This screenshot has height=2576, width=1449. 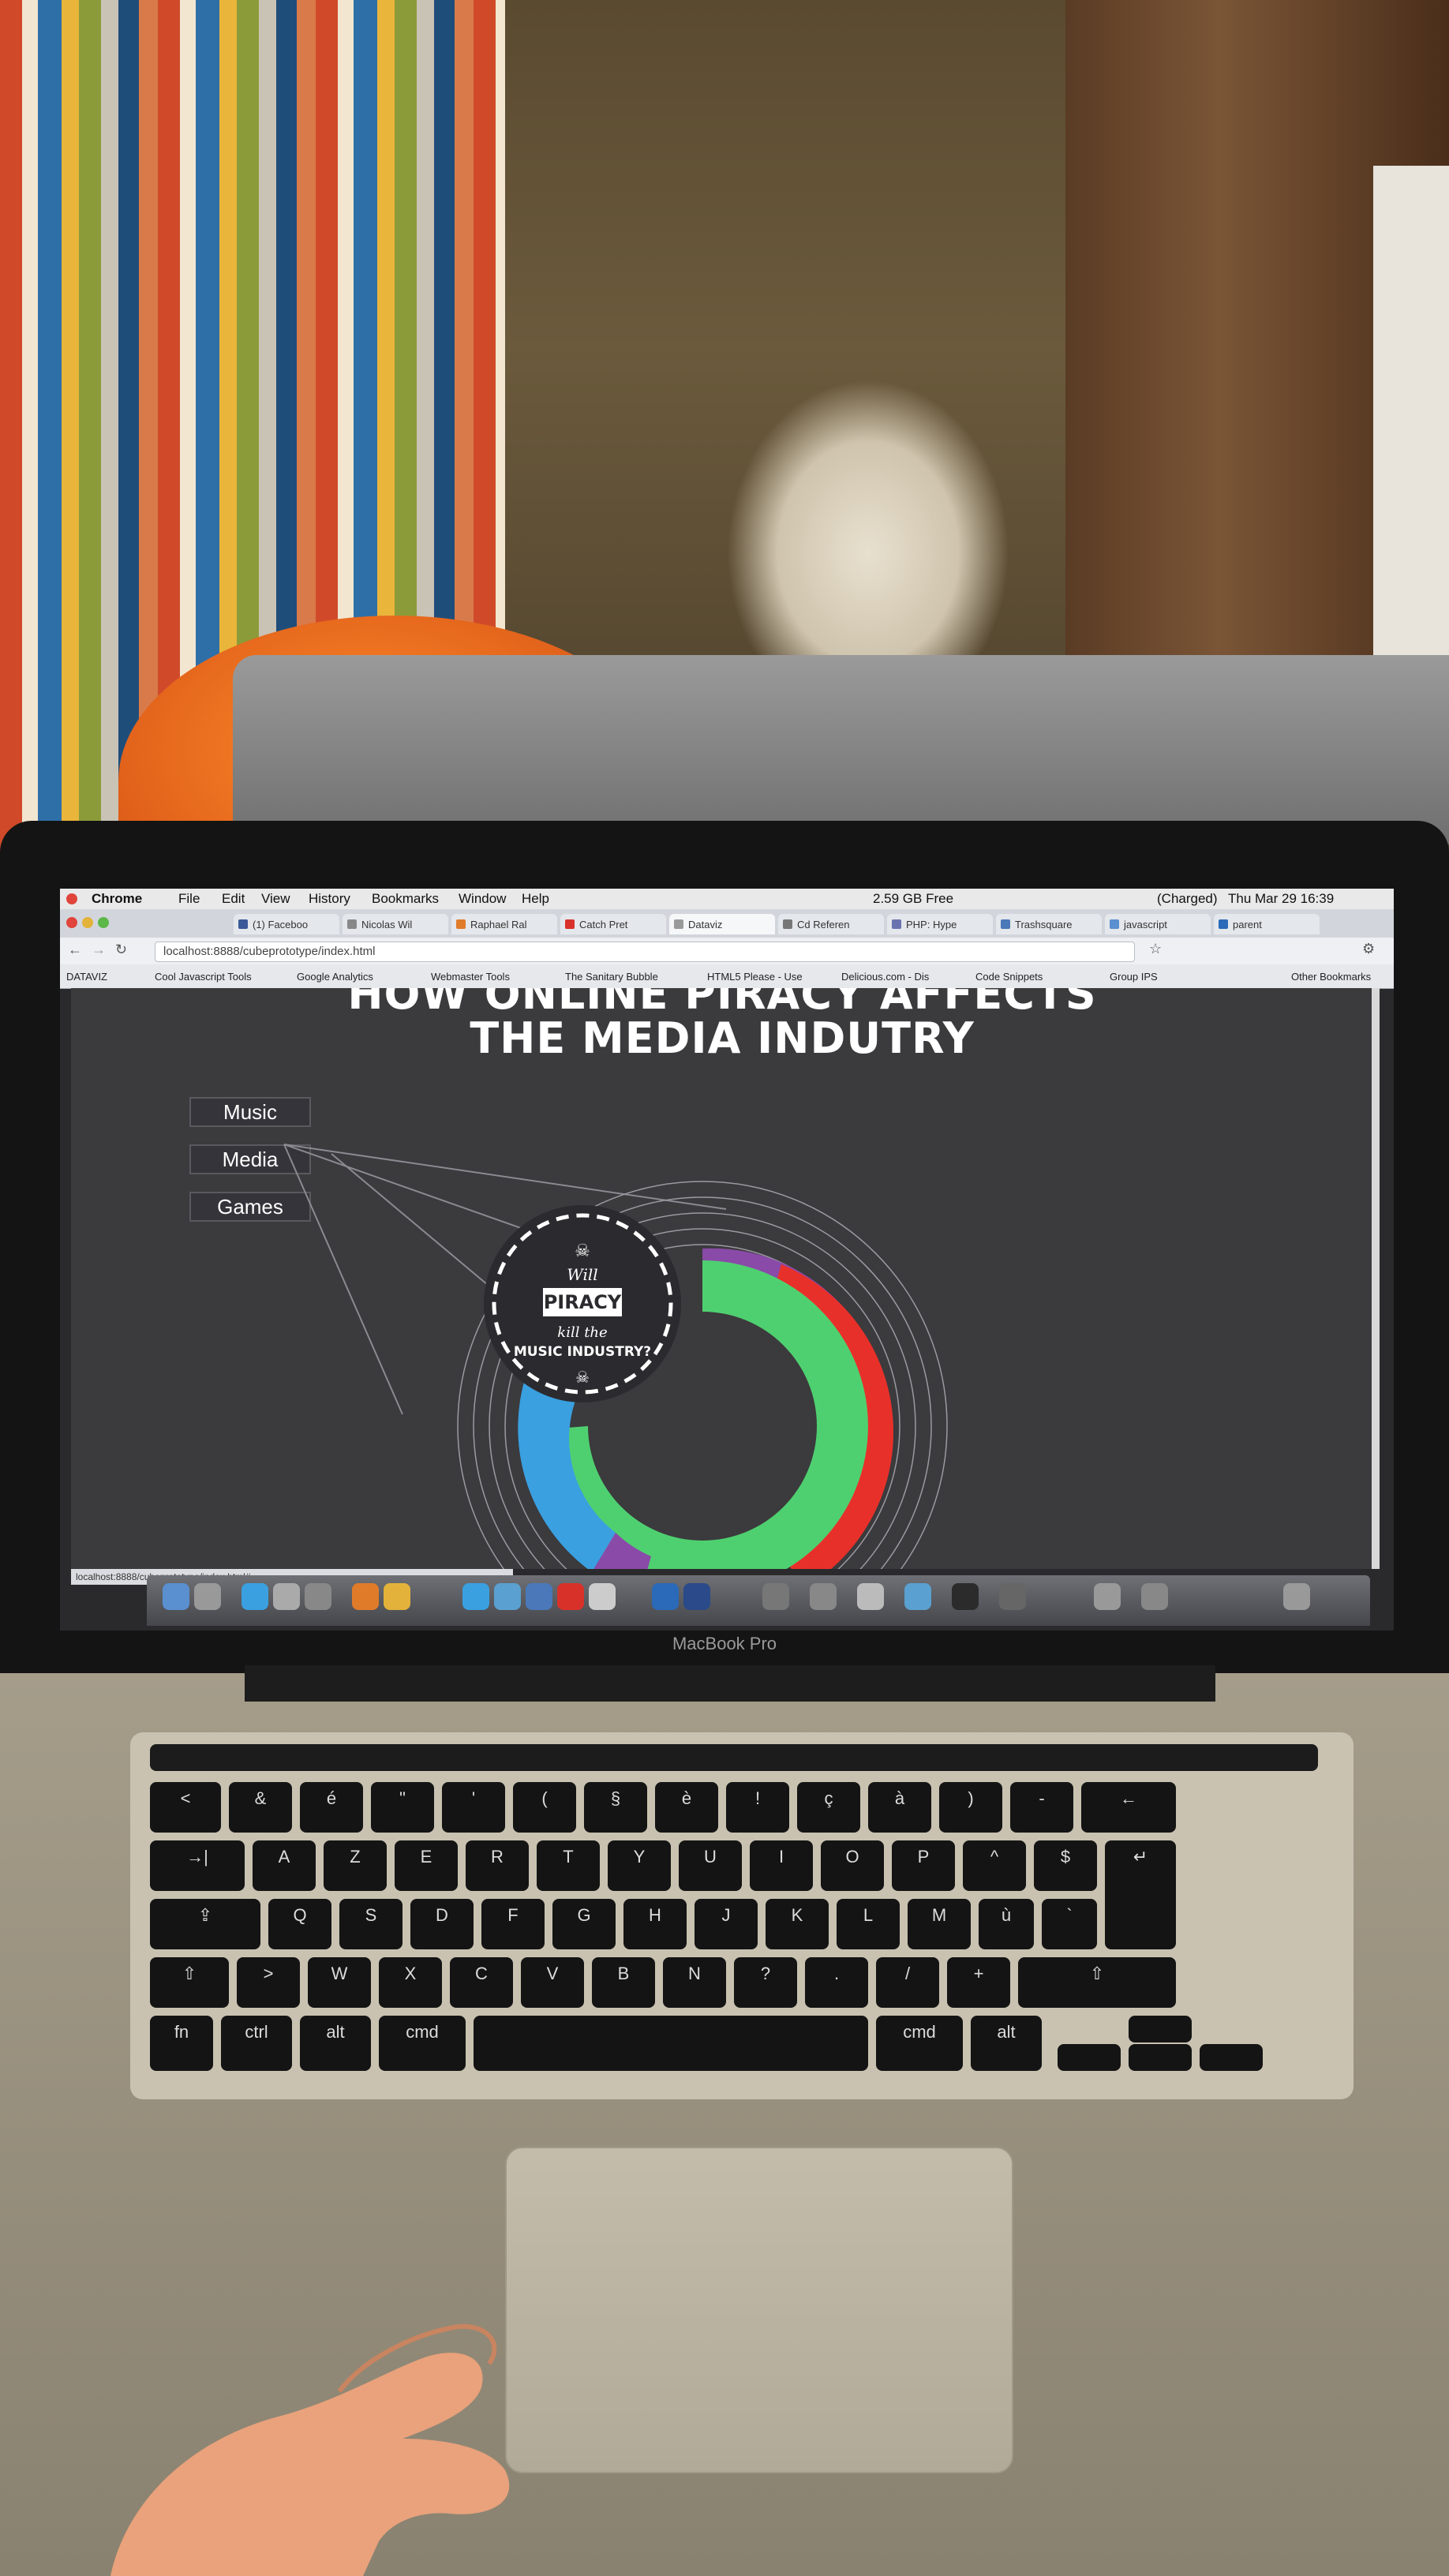 I want to click on key: E, so click(x=426, y=1865).